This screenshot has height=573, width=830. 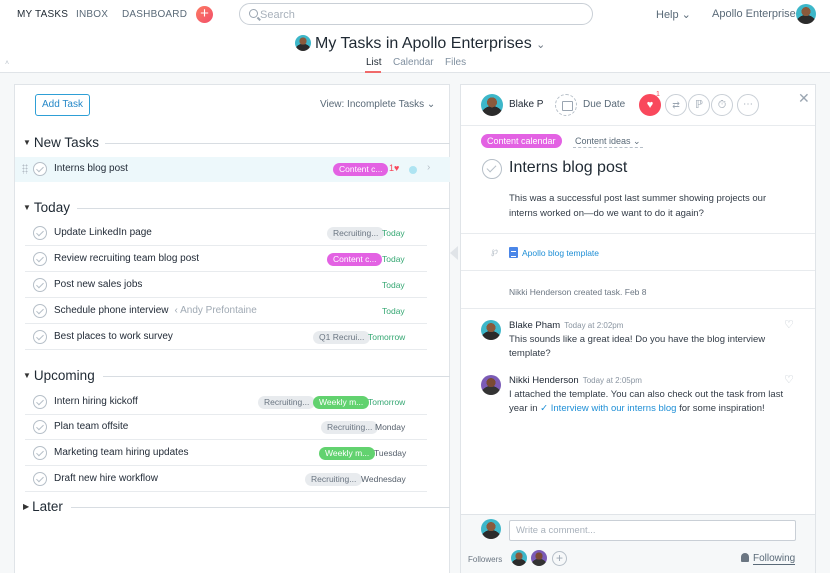 What do you see at coordinates (374, 62) in the screenshot?
I see `tab-list: List` at bounding box center [374, 62].